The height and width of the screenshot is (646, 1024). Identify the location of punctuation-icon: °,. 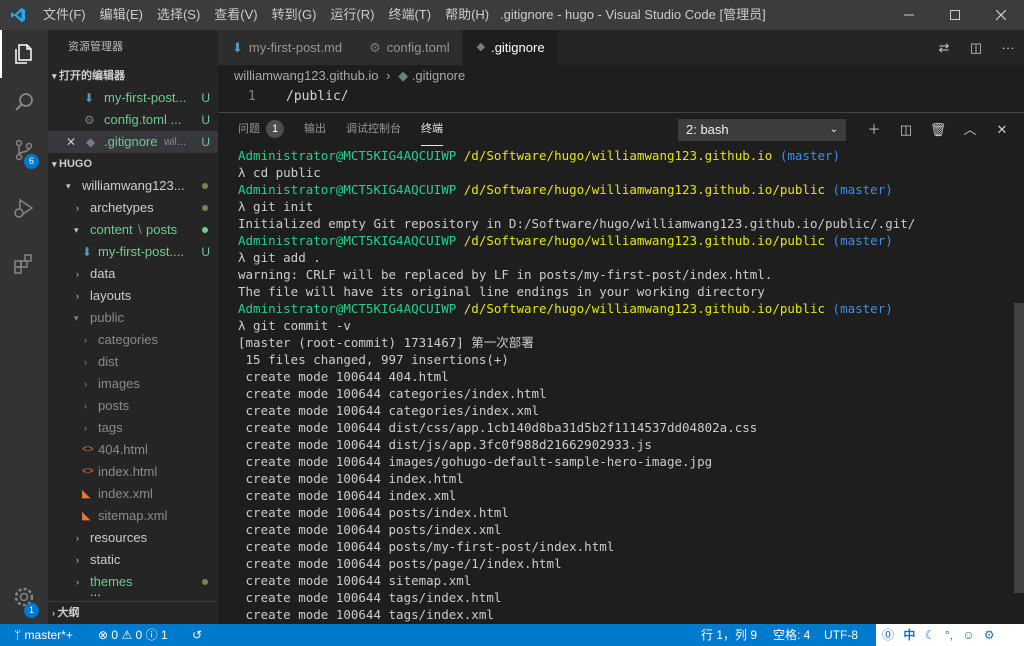
(949, 635).